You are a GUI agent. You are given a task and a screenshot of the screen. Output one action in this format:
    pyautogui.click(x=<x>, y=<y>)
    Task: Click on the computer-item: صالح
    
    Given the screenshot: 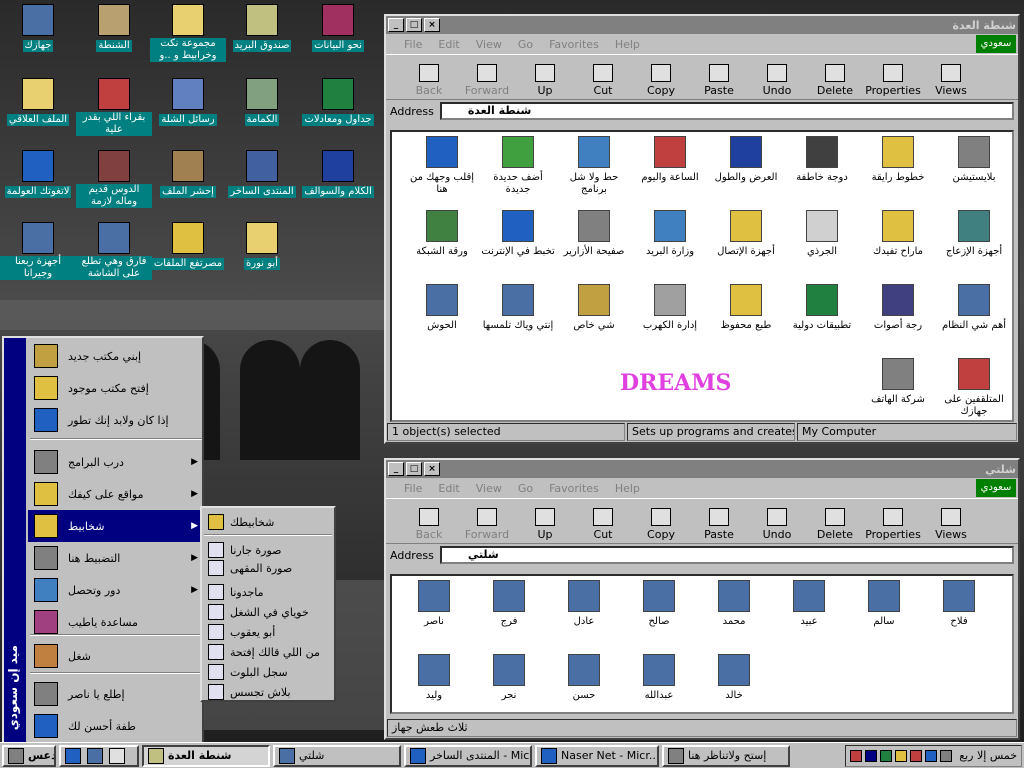 What is the action you would take?
    pyautogui.click(x=659, y=604)
    